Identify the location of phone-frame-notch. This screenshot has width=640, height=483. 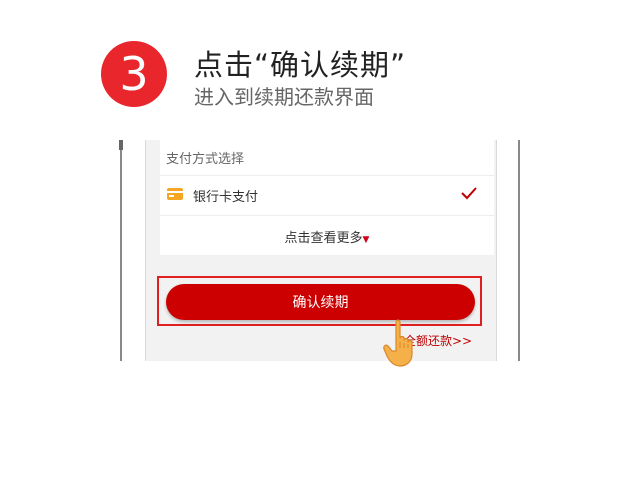
(121, 145).